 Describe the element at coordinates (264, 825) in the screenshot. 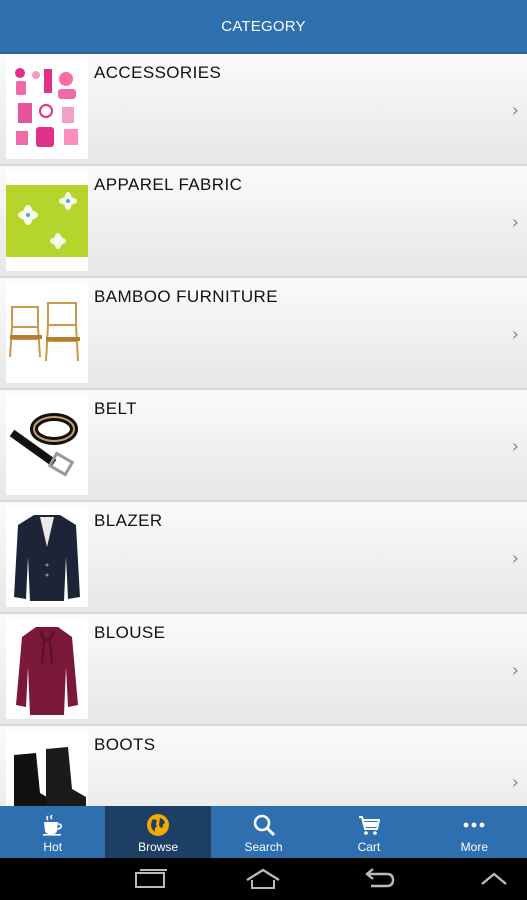

I see `magnifier-icon` at that location.